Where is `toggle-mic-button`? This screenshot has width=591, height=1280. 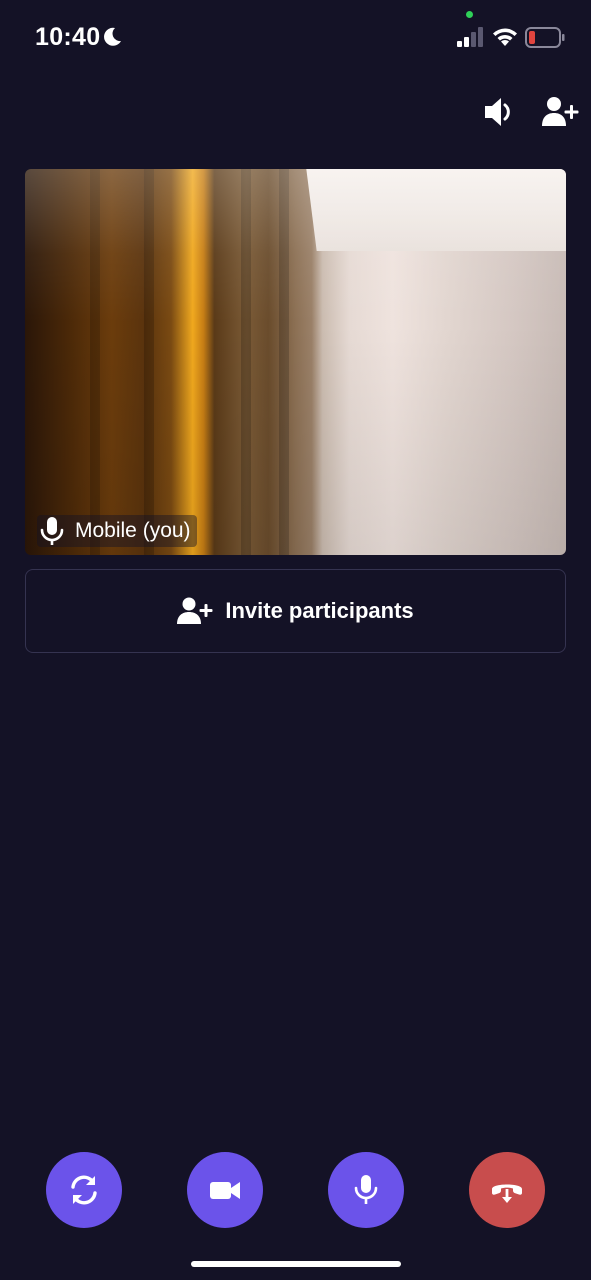 toggle-mic-button is located at coordinates (366, 1190).